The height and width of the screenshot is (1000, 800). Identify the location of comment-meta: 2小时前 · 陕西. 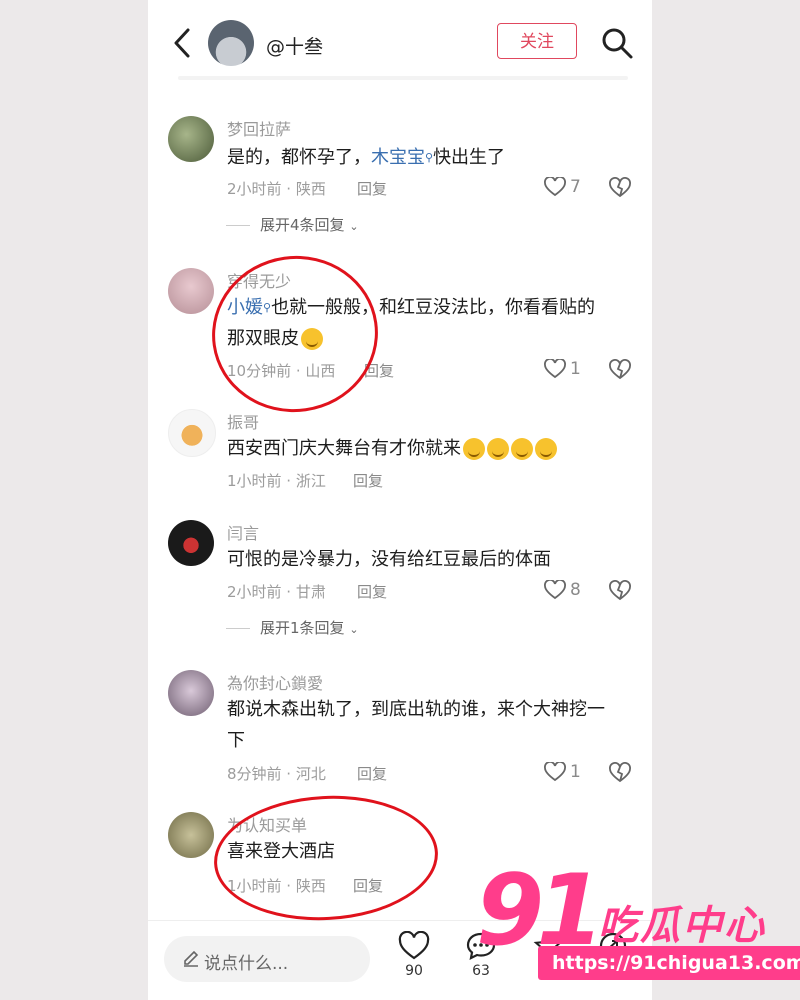
(276, 189).